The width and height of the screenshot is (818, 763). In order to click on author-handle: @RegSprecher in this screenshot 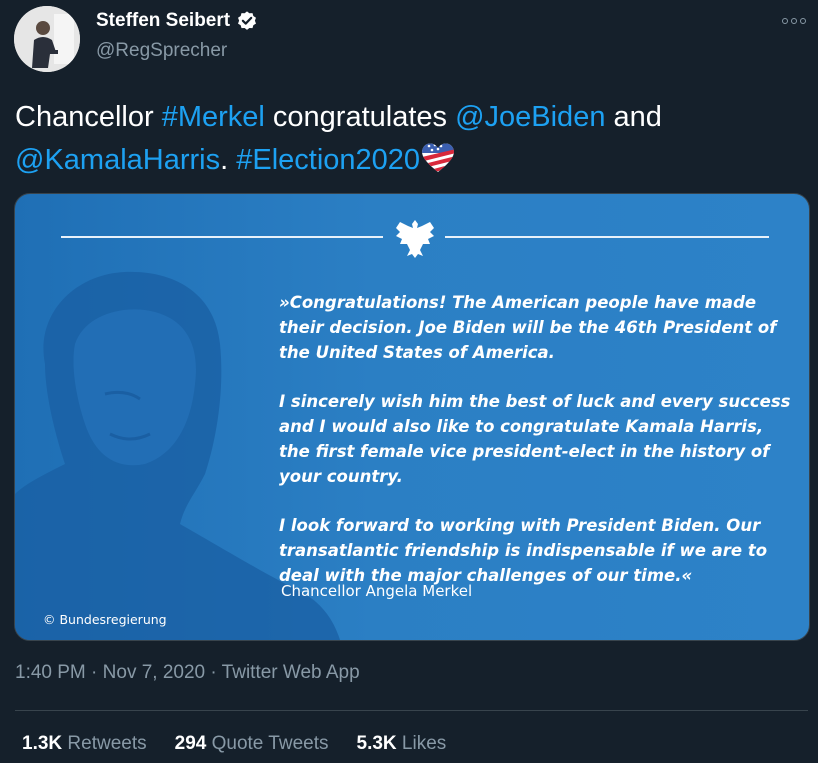, I will do `click(161, 51)`.